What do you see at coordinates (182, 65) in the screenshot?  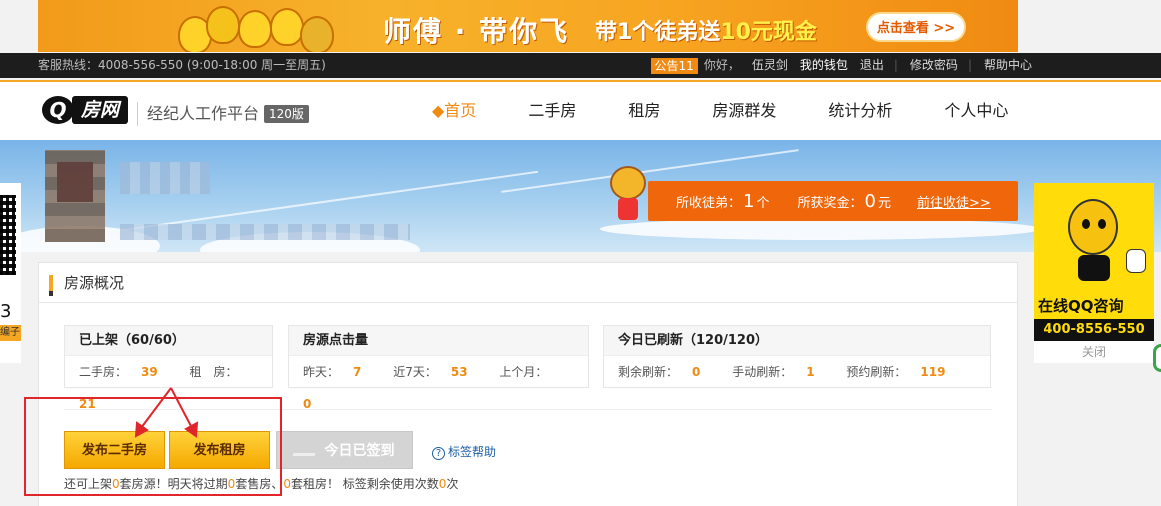 I see `hotline-text: 客服热线：4008-556-550 (9:00-18:00 周一至周五)` at bounding box center [182, 65].